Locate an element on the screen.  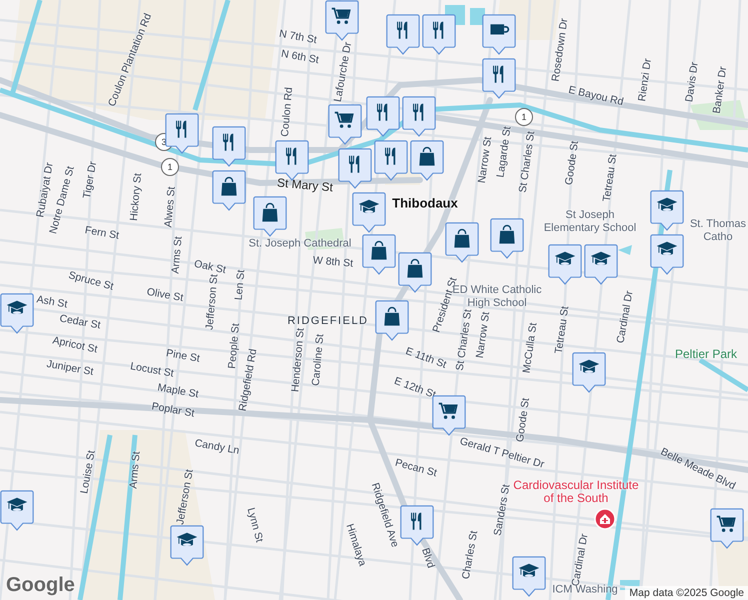
map-attribution: Map data ©2025 Google is located at coordinates (686, 593).